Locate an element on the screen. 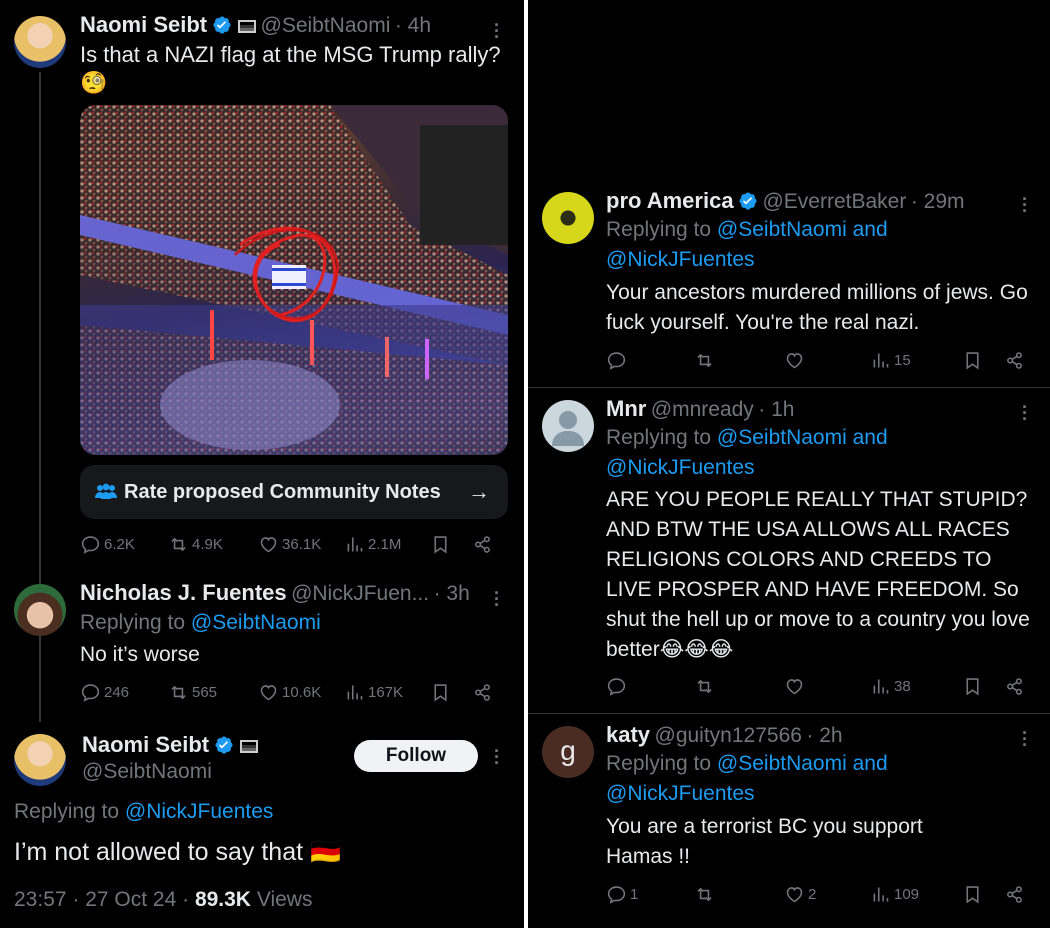 The width and height of the screenshot is (1050, 928). retweet-button: 565 is located at coordinates (213, 692).